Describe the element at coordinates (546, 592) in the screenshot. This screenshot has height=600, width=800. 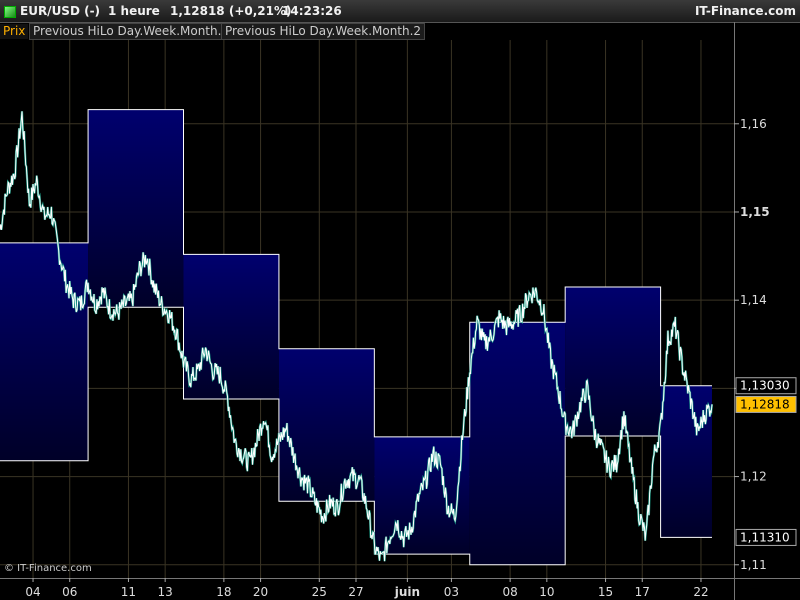
I see `x-tick-label: 10` at that location.